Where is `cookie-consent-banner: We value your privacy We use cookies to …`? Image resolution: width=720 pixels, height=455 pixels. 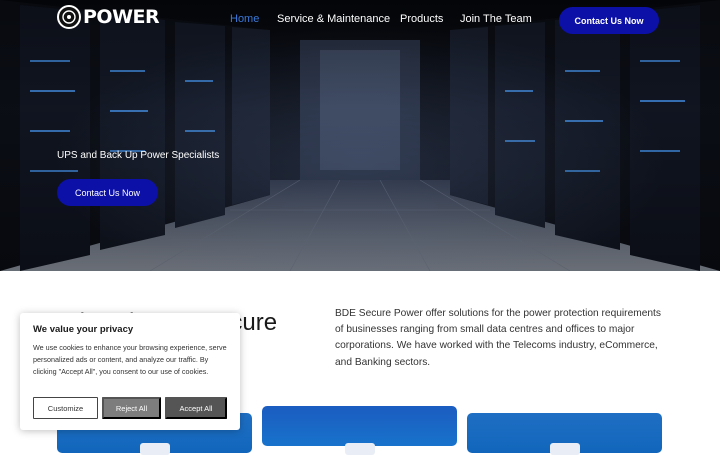
cookie-consent-banner: We value your privacy We use cookies to … is located at coordinates (130, 371).